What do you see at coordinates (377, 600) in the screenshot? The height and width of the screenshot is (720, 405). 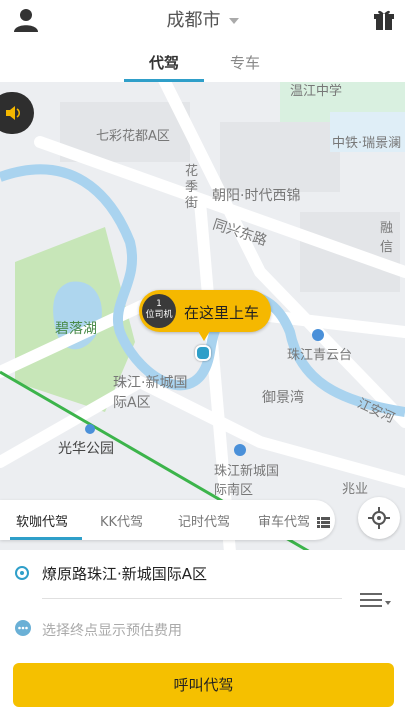 I see `more-options-icon` at bounding box center [377, 600].